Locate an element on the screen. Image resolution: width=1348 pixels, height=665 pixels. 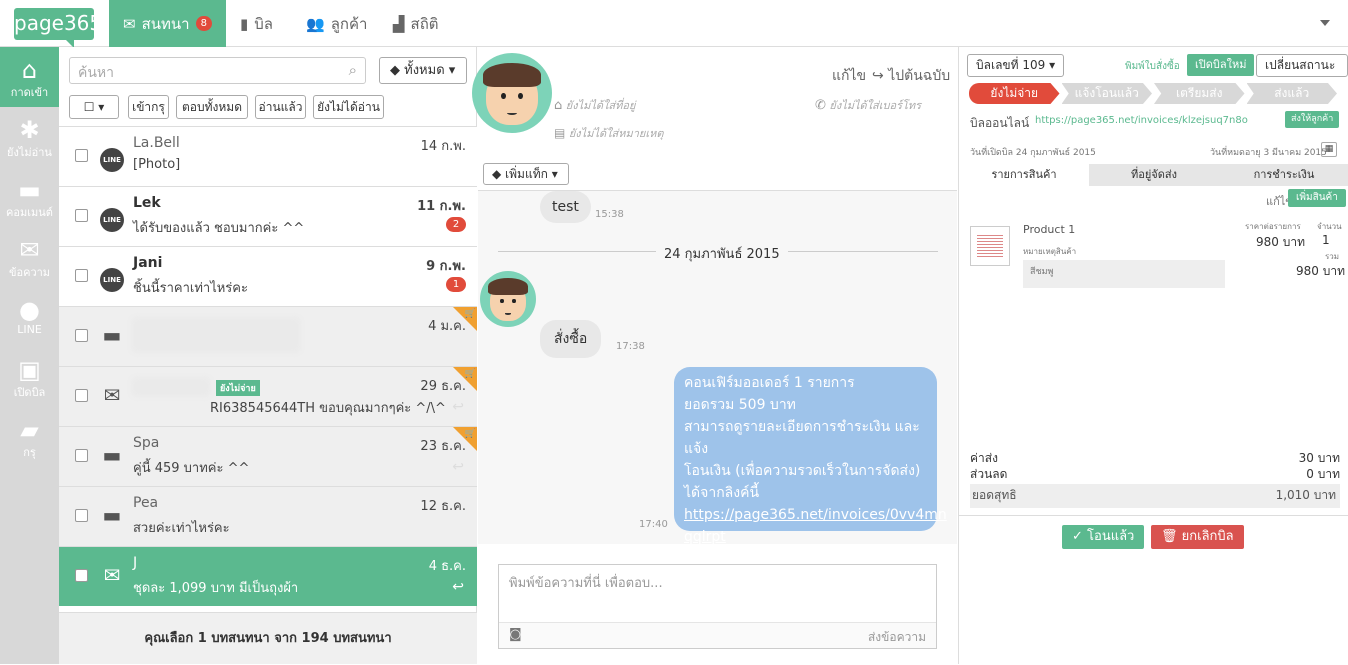
sidebar-item-archive: ▰ กรุ is located at coordinates (29, 437).